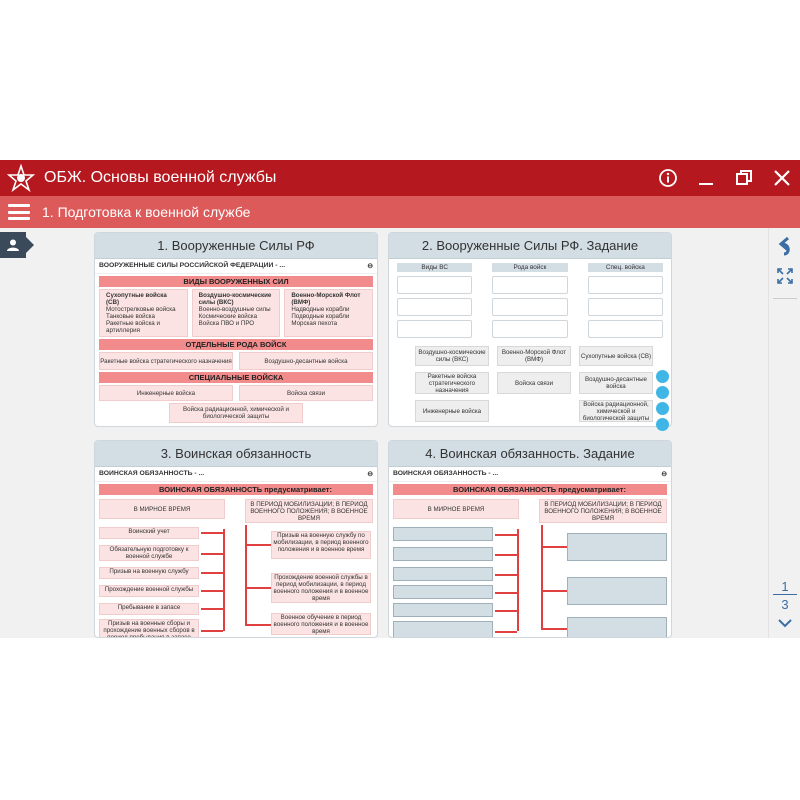 Image resolution: width=800 pixels, height=800 pixels. I want to click on troop-box: Инженерные войска, so click(166, 393).